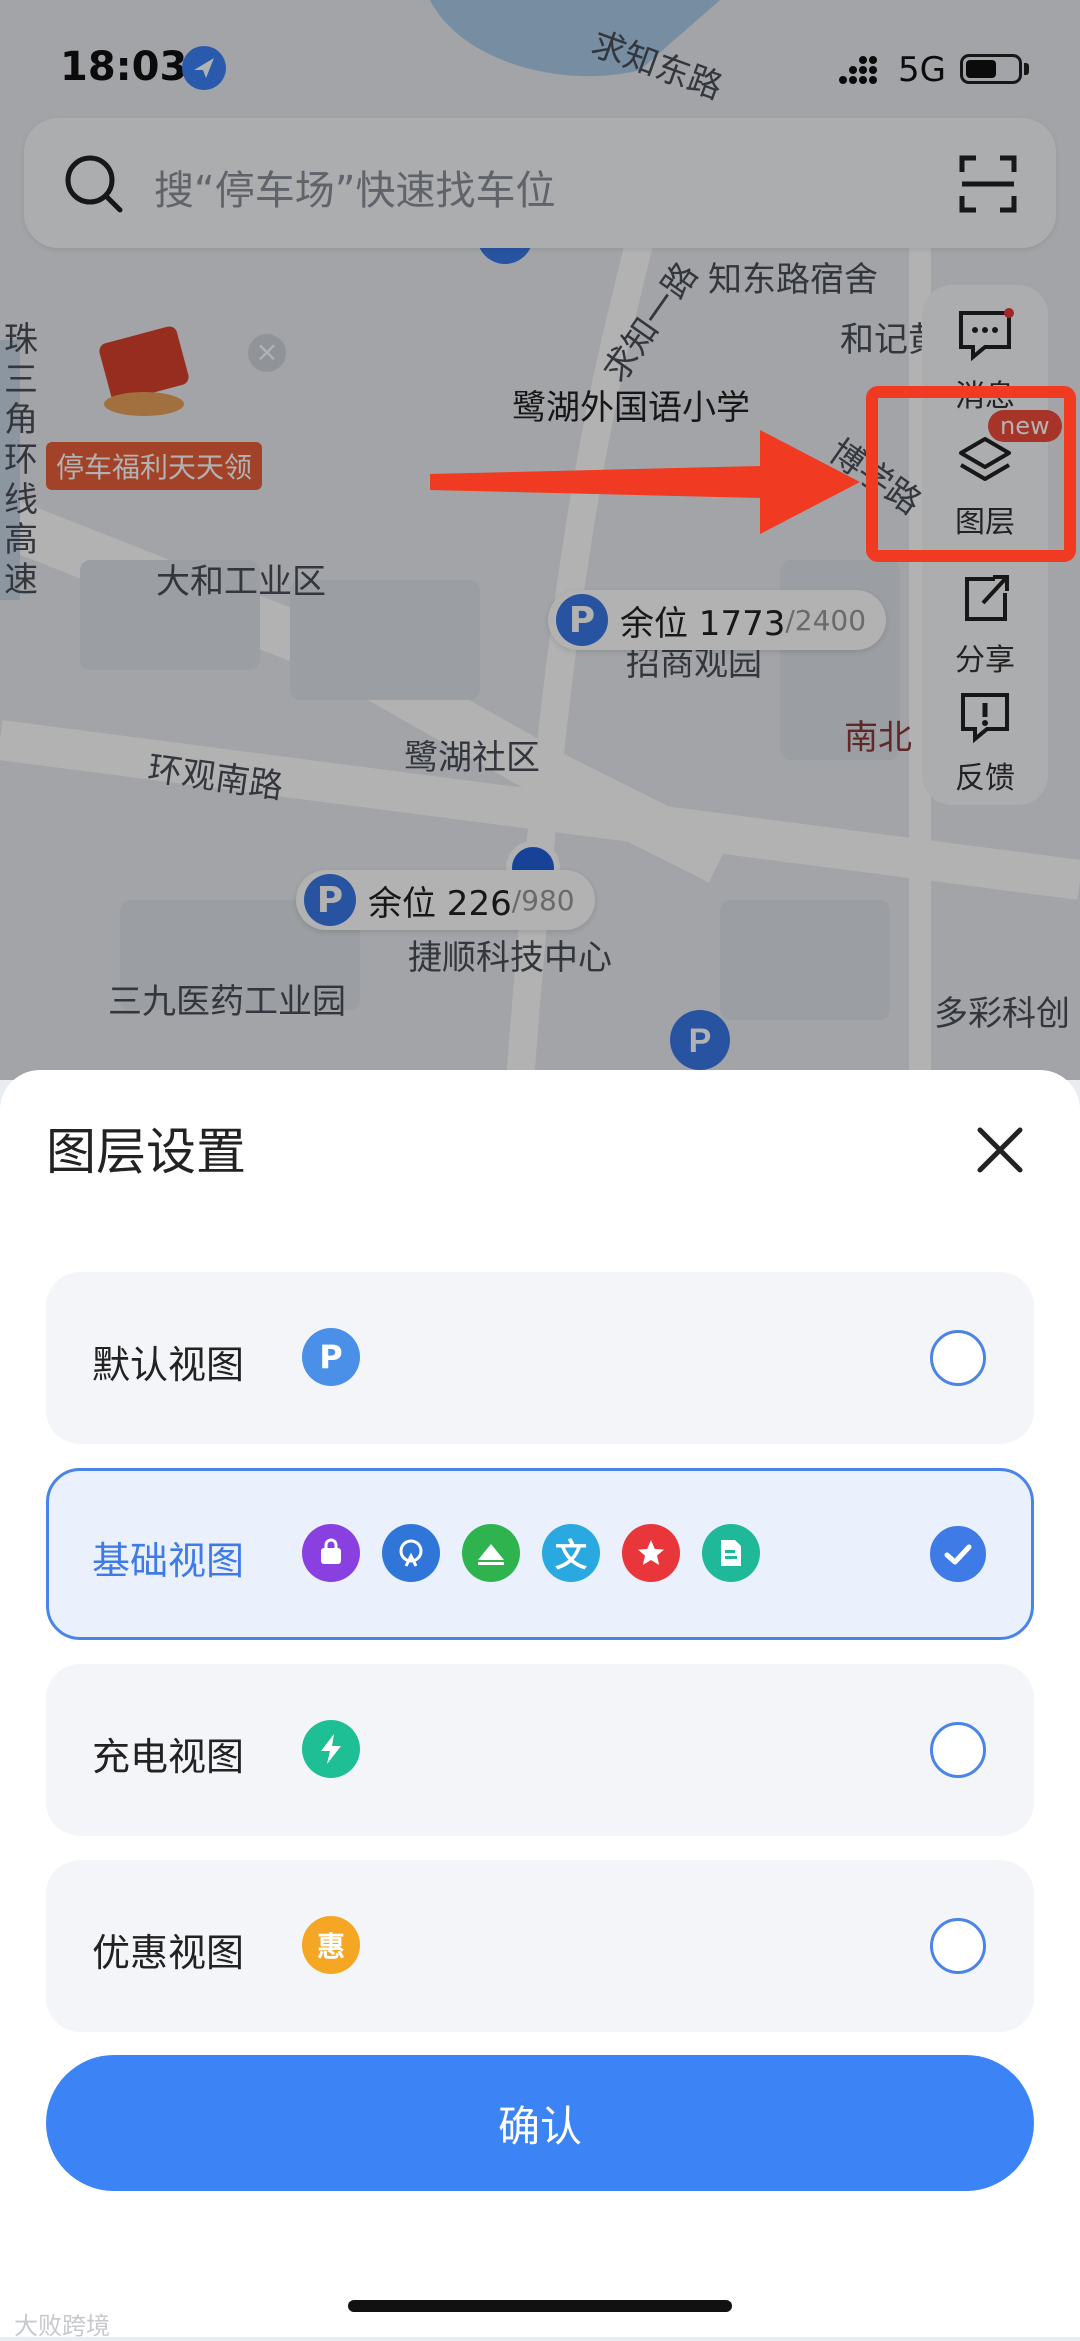 The image size is (1080, 2341). I want to click on parking-icon: P, so click(331, 1357).